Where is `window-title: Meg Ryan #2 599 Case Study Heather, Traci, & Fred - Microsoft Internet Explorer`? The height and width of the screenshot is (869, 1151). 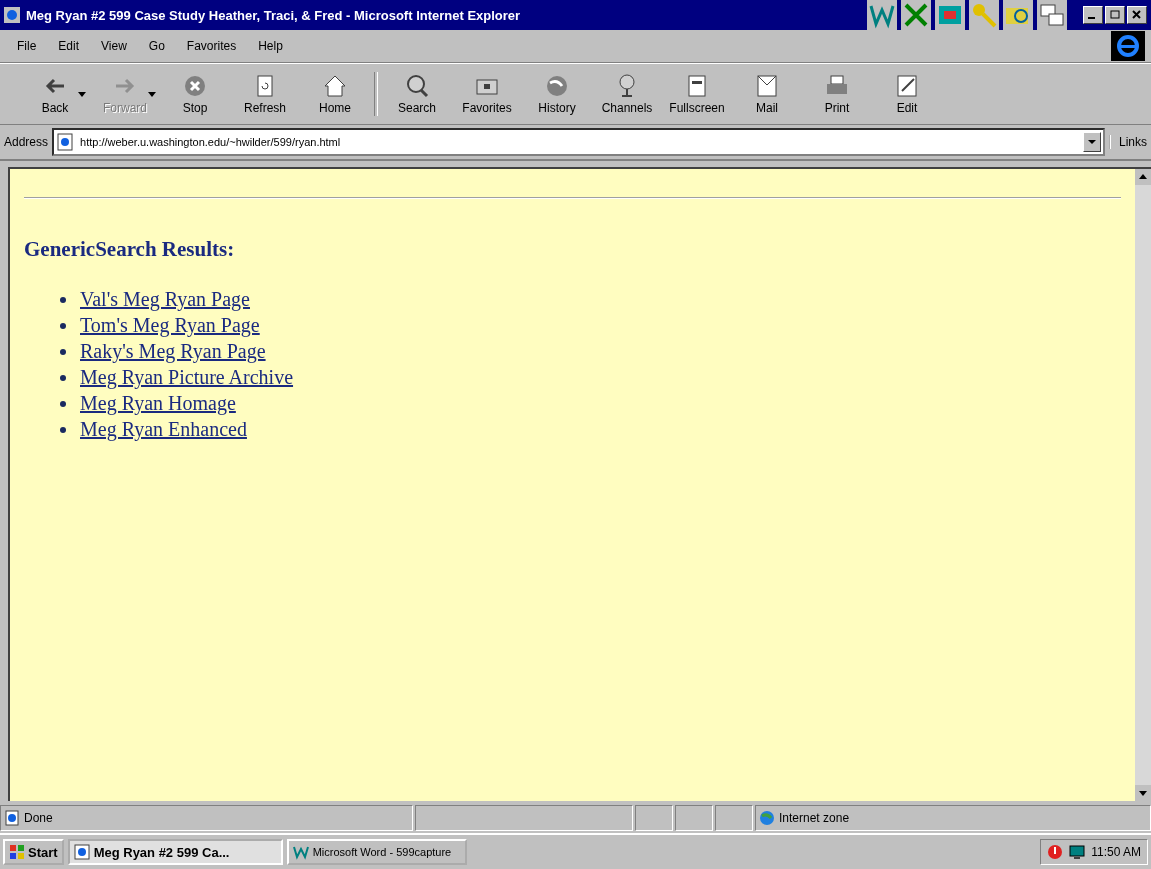
window-title: Meg Ryan #2 599 Case Study Heather, Traci, & Fred - Microsoft Internet Explorer is located at coordinates (274, 15).